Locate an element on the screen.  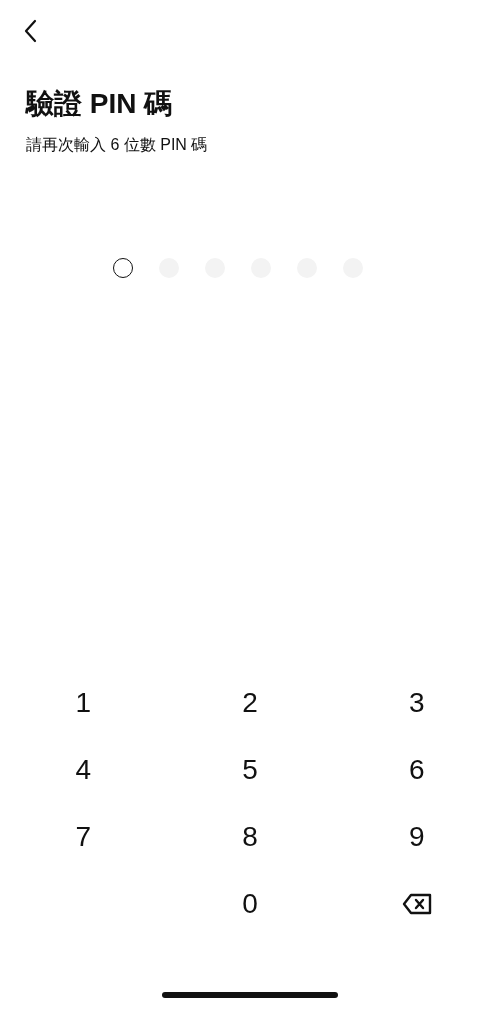
digit-key: 5 is located at coordinates (250, 769).